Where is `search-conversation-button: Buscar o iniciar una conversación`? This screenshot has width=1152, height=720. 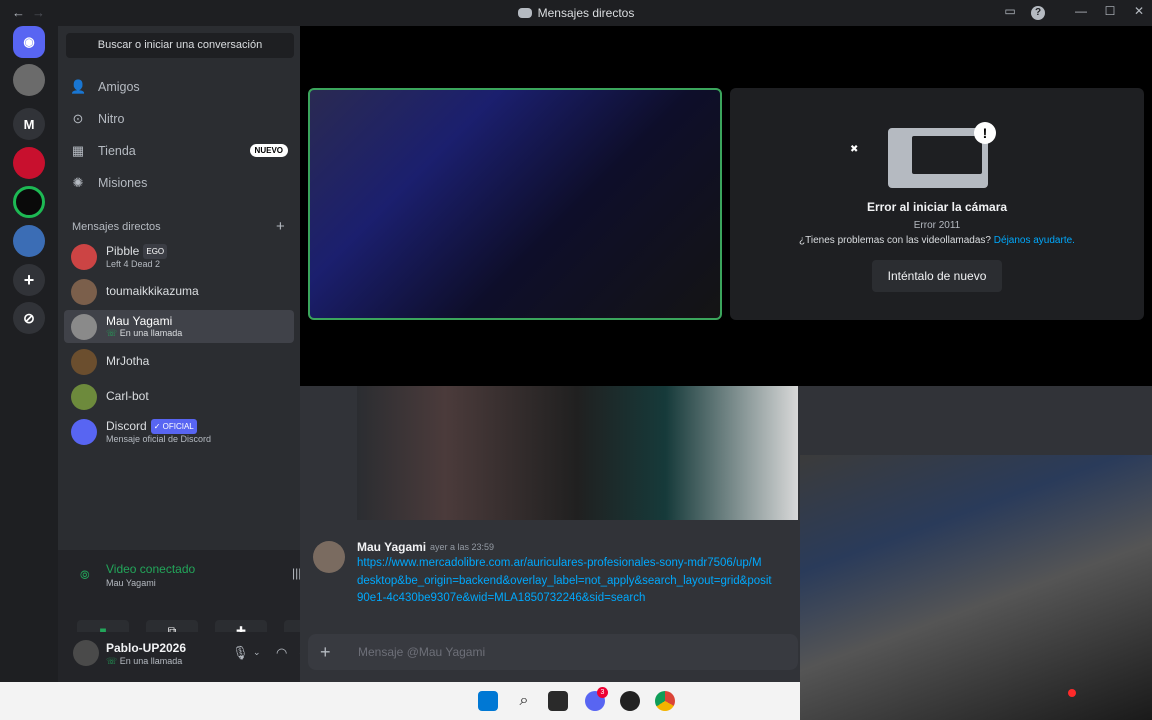
search-conversation-button: Buscar o iniciar una conversación is located at coordinates (180, 45).